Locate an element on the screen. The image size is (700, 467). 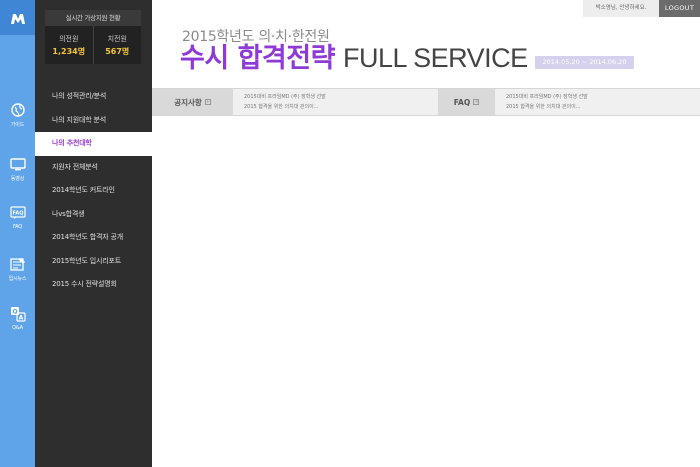
rail-item-label: Q&A is located at coordinates (17, 328).